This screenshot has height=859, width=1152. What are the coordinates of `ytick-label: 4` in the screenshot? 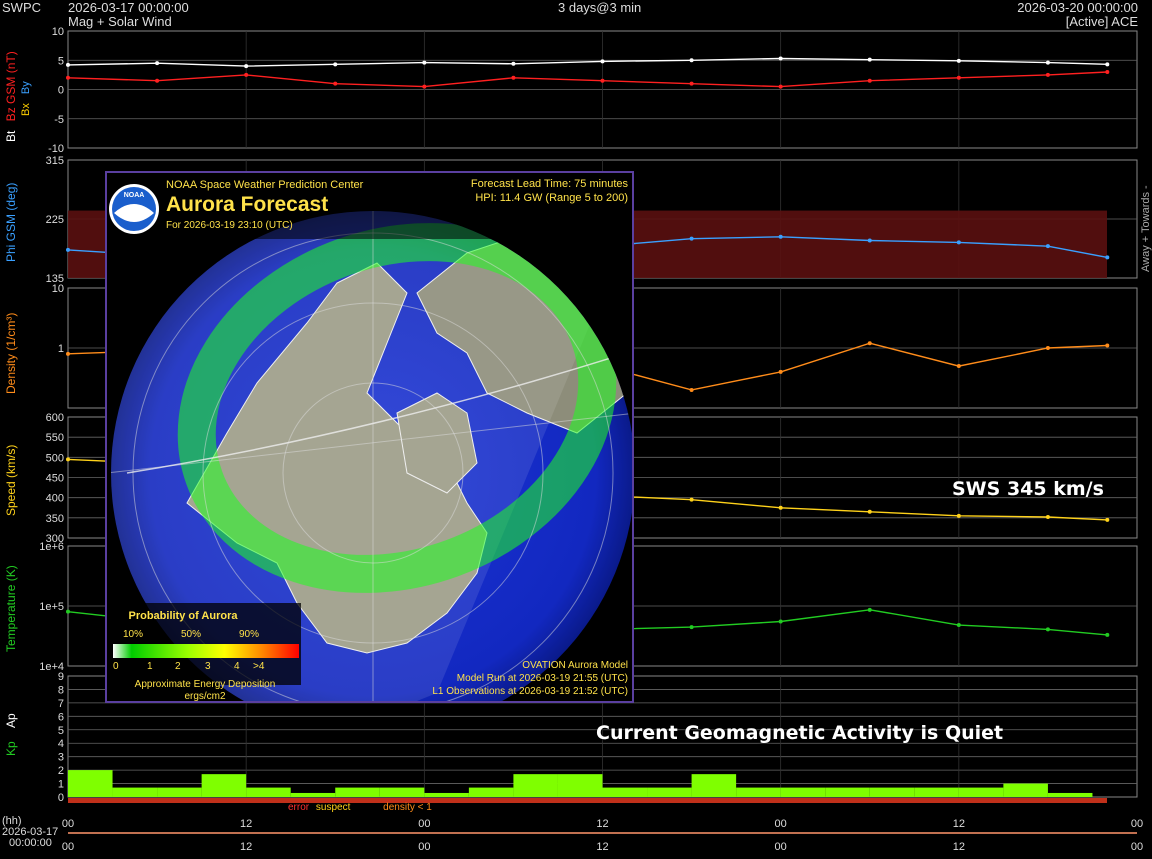 It's located at (61, 744).